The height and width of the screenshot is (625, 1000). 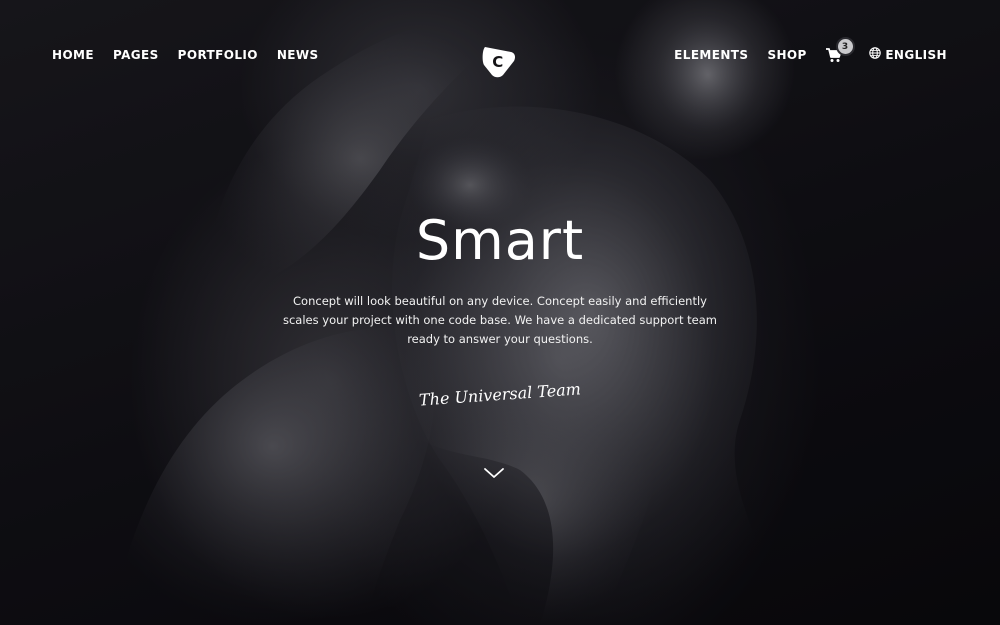 I want to click on nav-news: NEWS, so click(x=298, y=55).